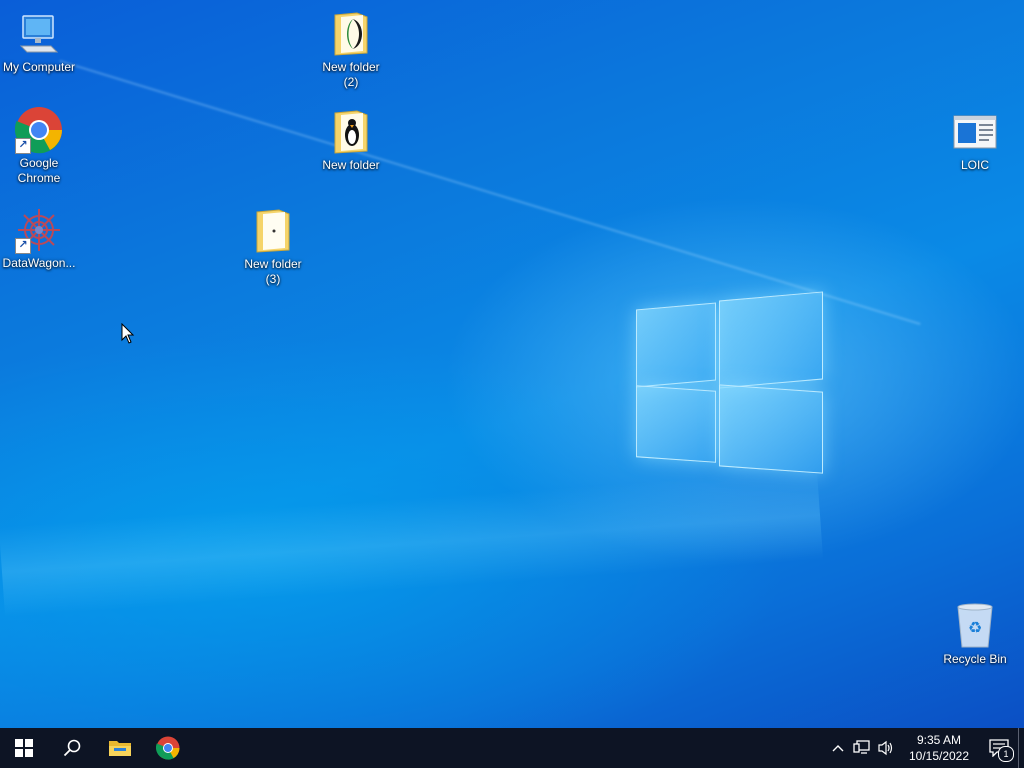 This screenshot has width=1024, height=768. What do you see at coordinates (39, 170) in the screenshot?
I see `icon-label: Google Chrome` at bounding box center [39, 170].